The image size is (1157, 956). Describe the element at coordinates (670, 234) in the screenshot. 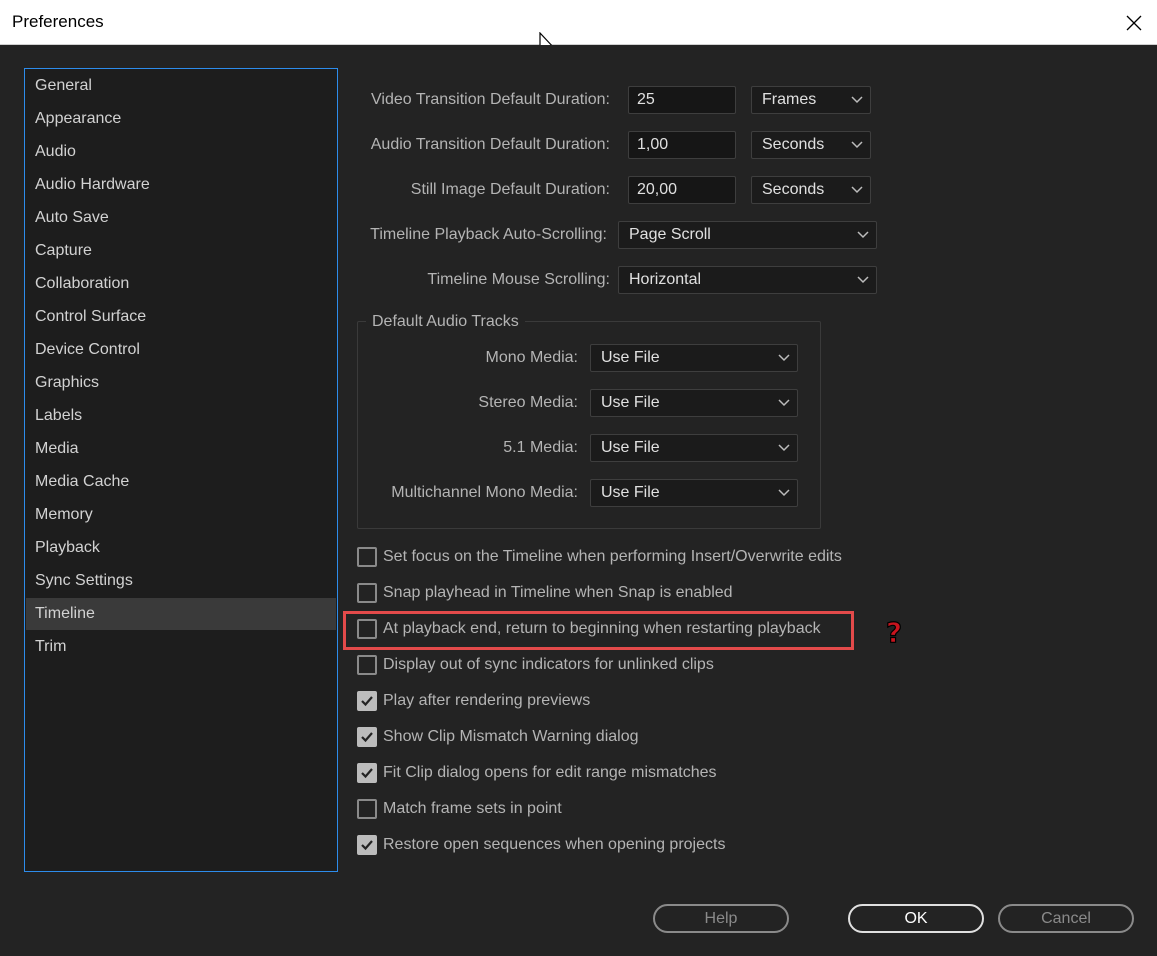

I see `dropdown-value: Page Scroll` at that location.